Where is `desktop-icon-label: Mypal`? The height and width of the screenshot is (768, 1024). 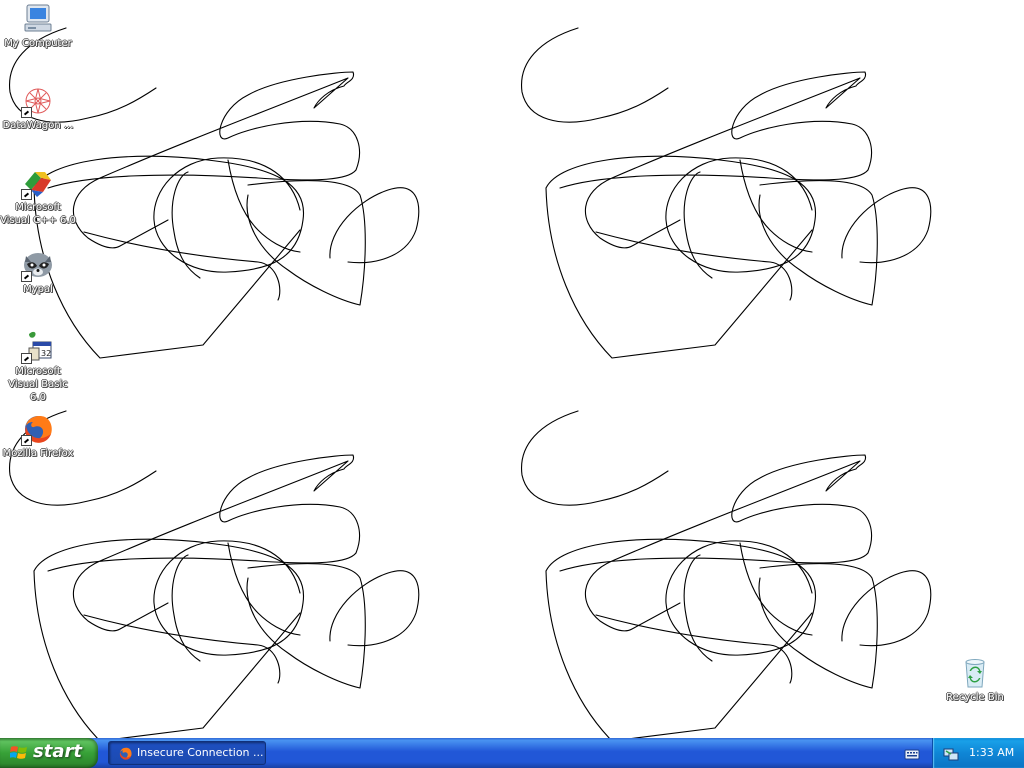 desktop-icon-label: Mypal is located at coordinates (38, 289).